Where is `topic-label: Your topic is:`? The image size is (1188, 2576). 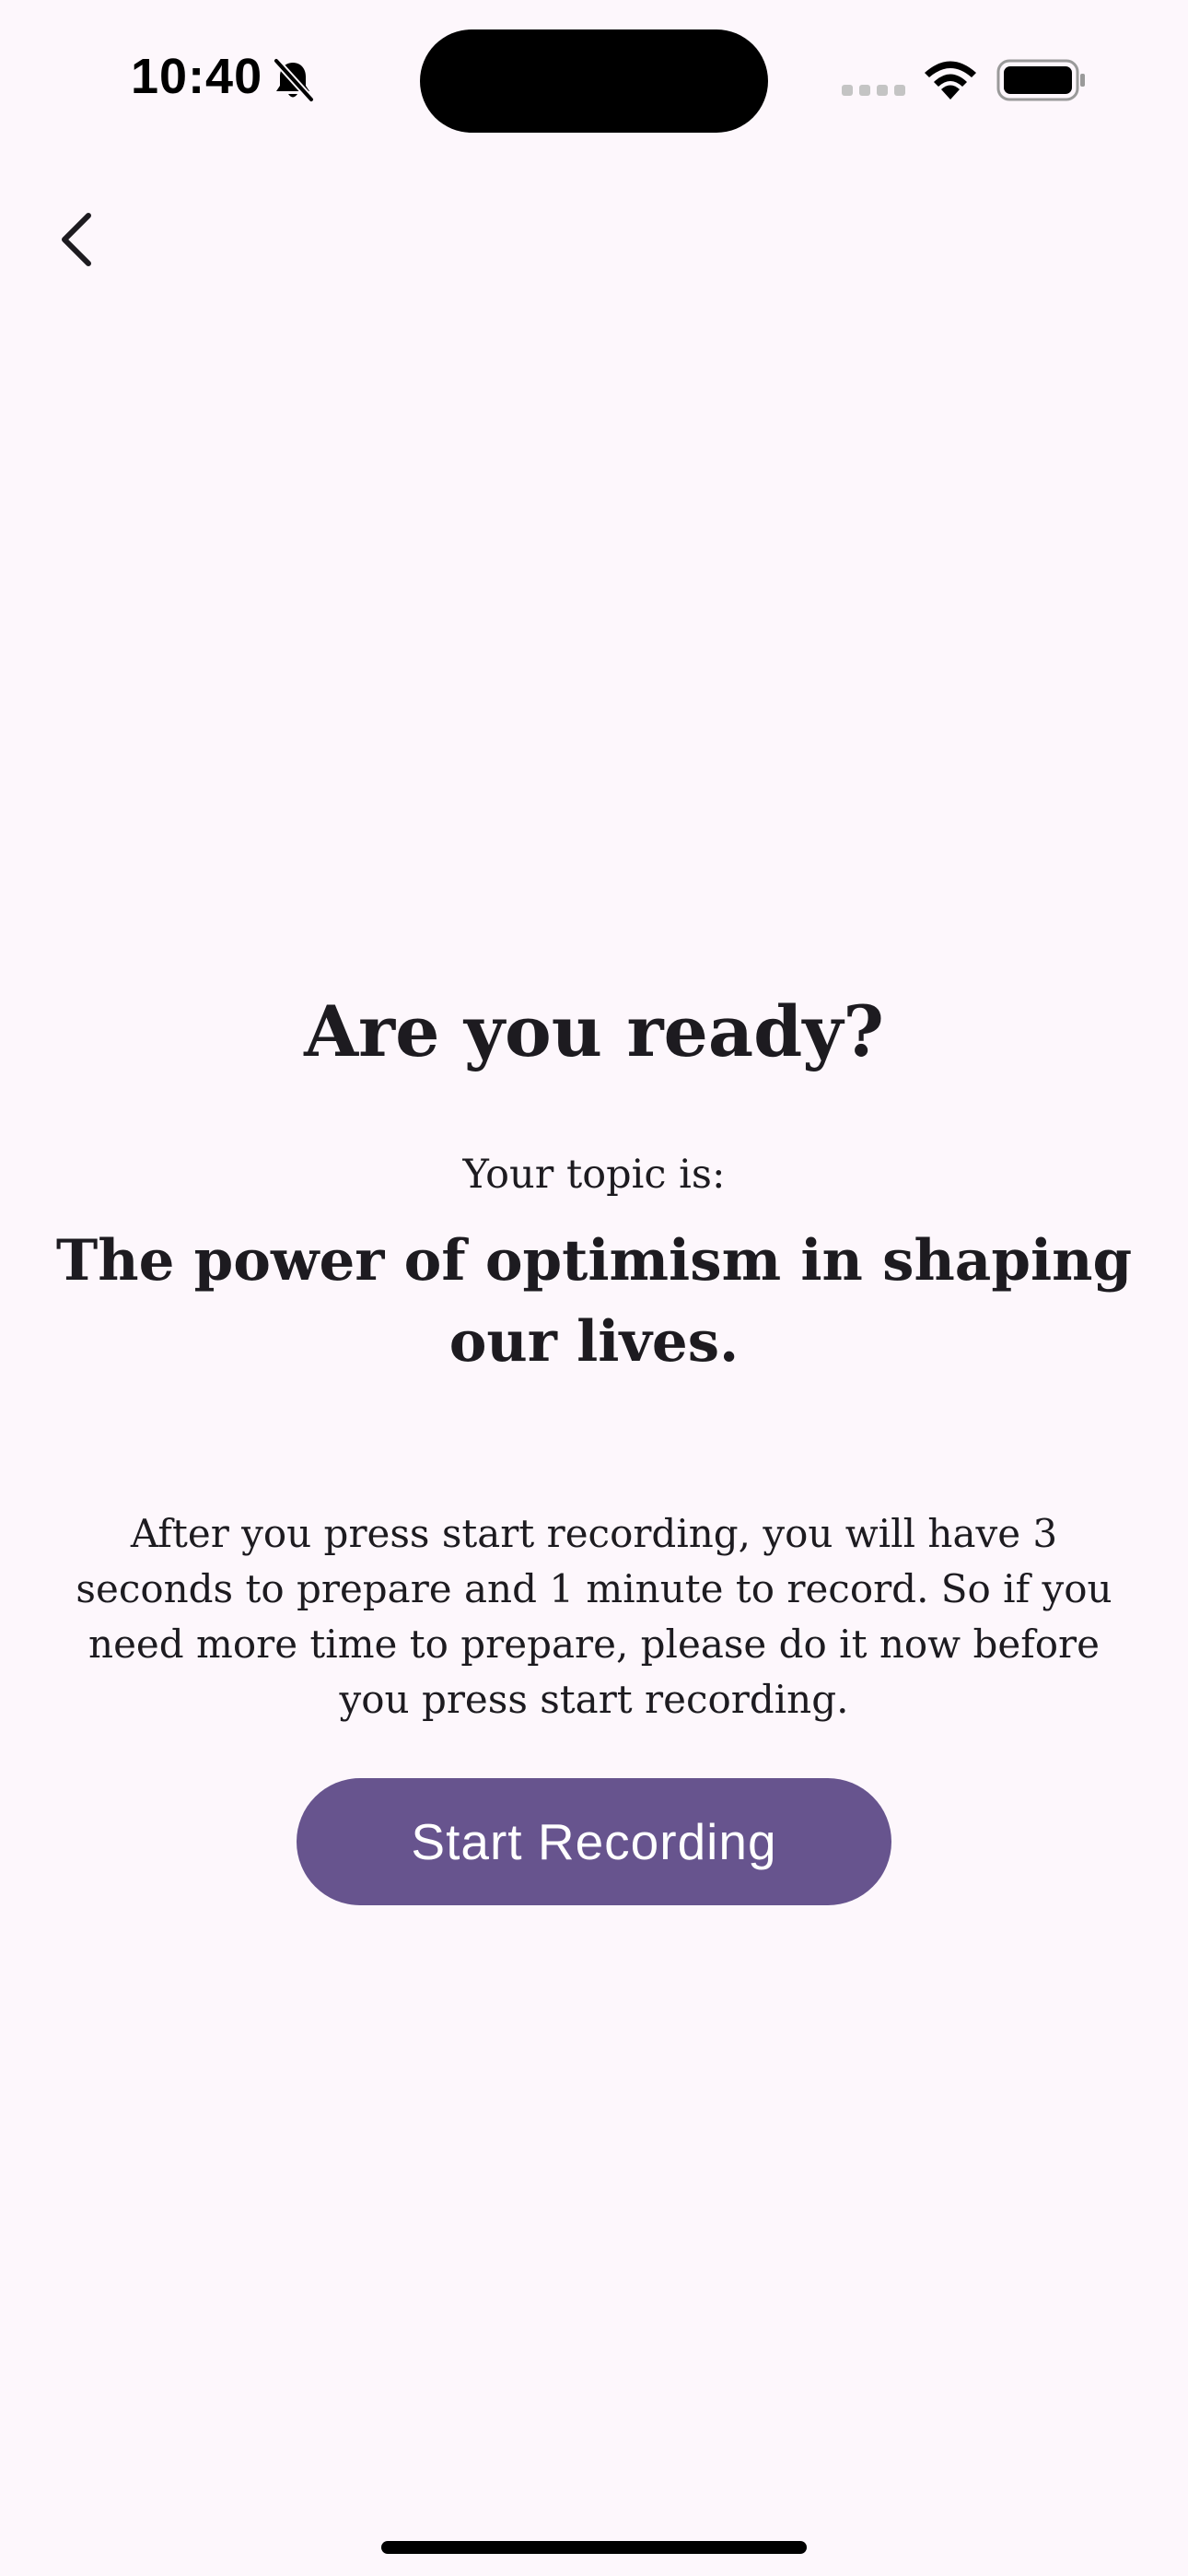 topic-label: Your topic is: is located at coordinates (594, 1175).